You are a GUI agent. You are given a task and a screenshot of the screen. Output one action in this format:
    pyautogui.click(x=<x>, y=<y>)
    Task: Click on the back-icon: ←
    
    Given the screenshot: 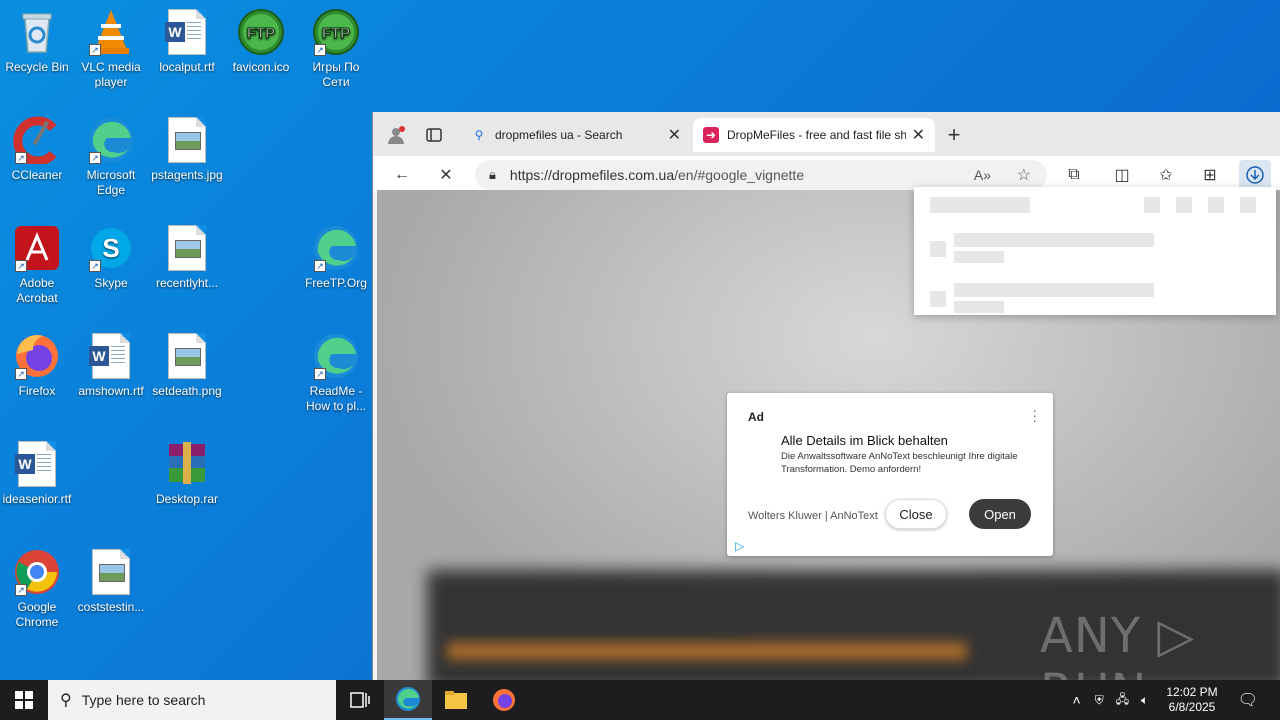 What is the action you would take?
    pyautogui.click(x=402, y=175)
    